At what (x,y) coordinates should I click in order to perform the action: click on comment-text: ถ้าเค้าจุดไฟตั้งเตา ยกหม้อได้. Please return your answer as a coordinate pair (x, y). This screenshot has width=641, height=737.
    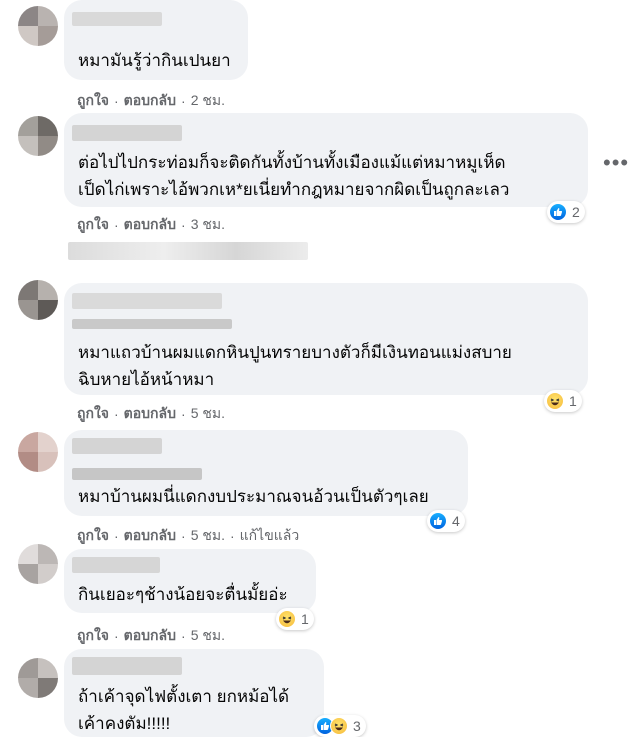
    Looking at the image, I should click on (184, 696).